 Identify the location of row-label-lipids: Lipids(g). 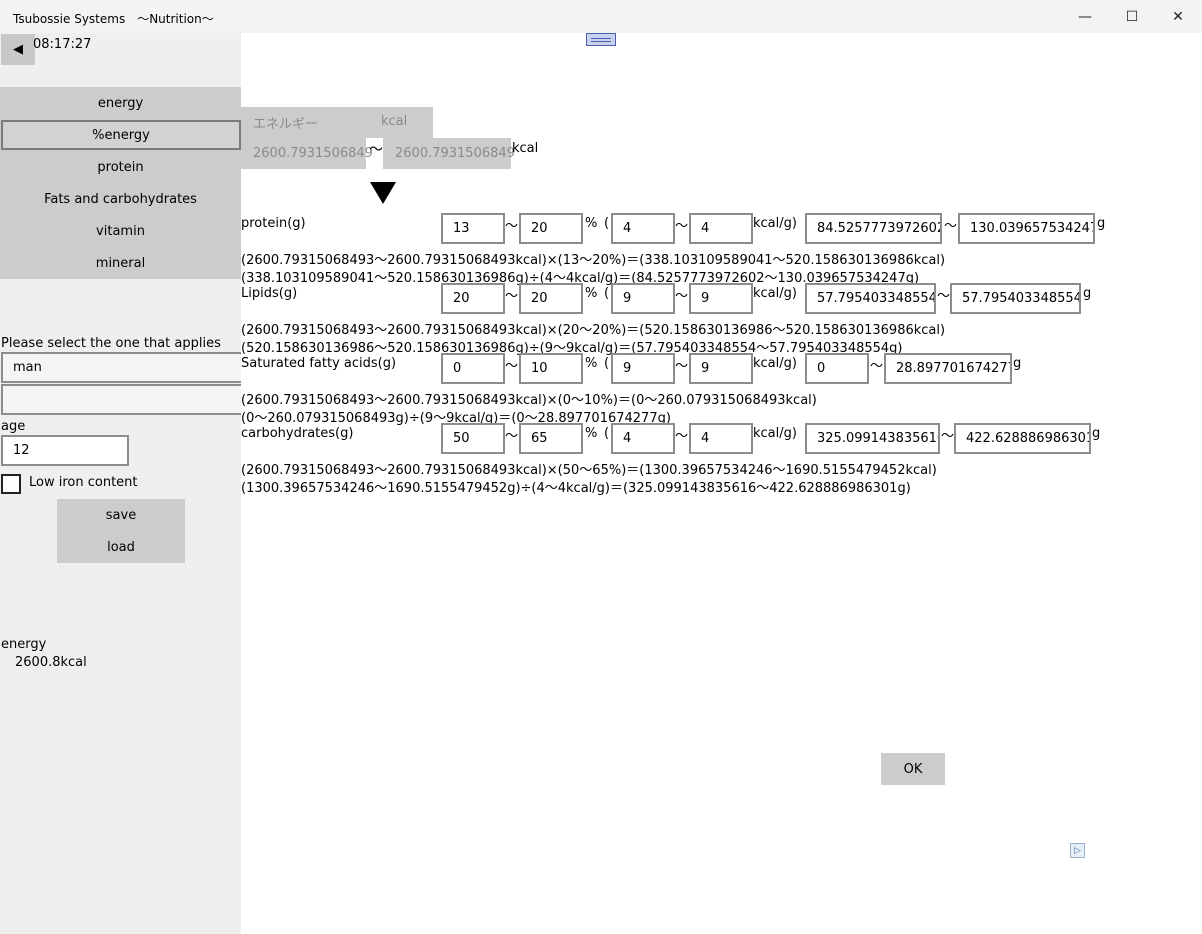
(269, 293).